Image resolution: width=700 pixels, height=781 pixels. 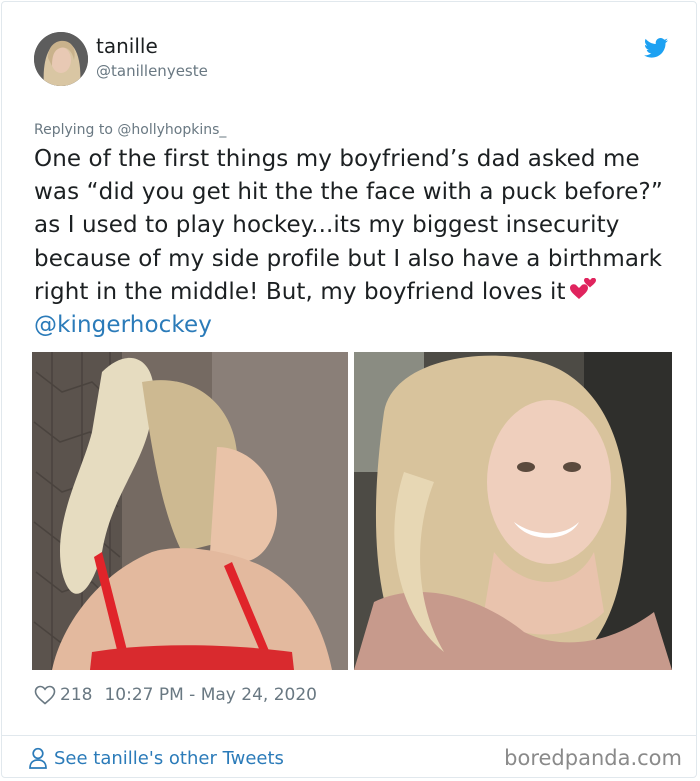 I want to click on tweet-meta: 218 10:27 PM - May 24, 2020, so click(x=175, y=695).